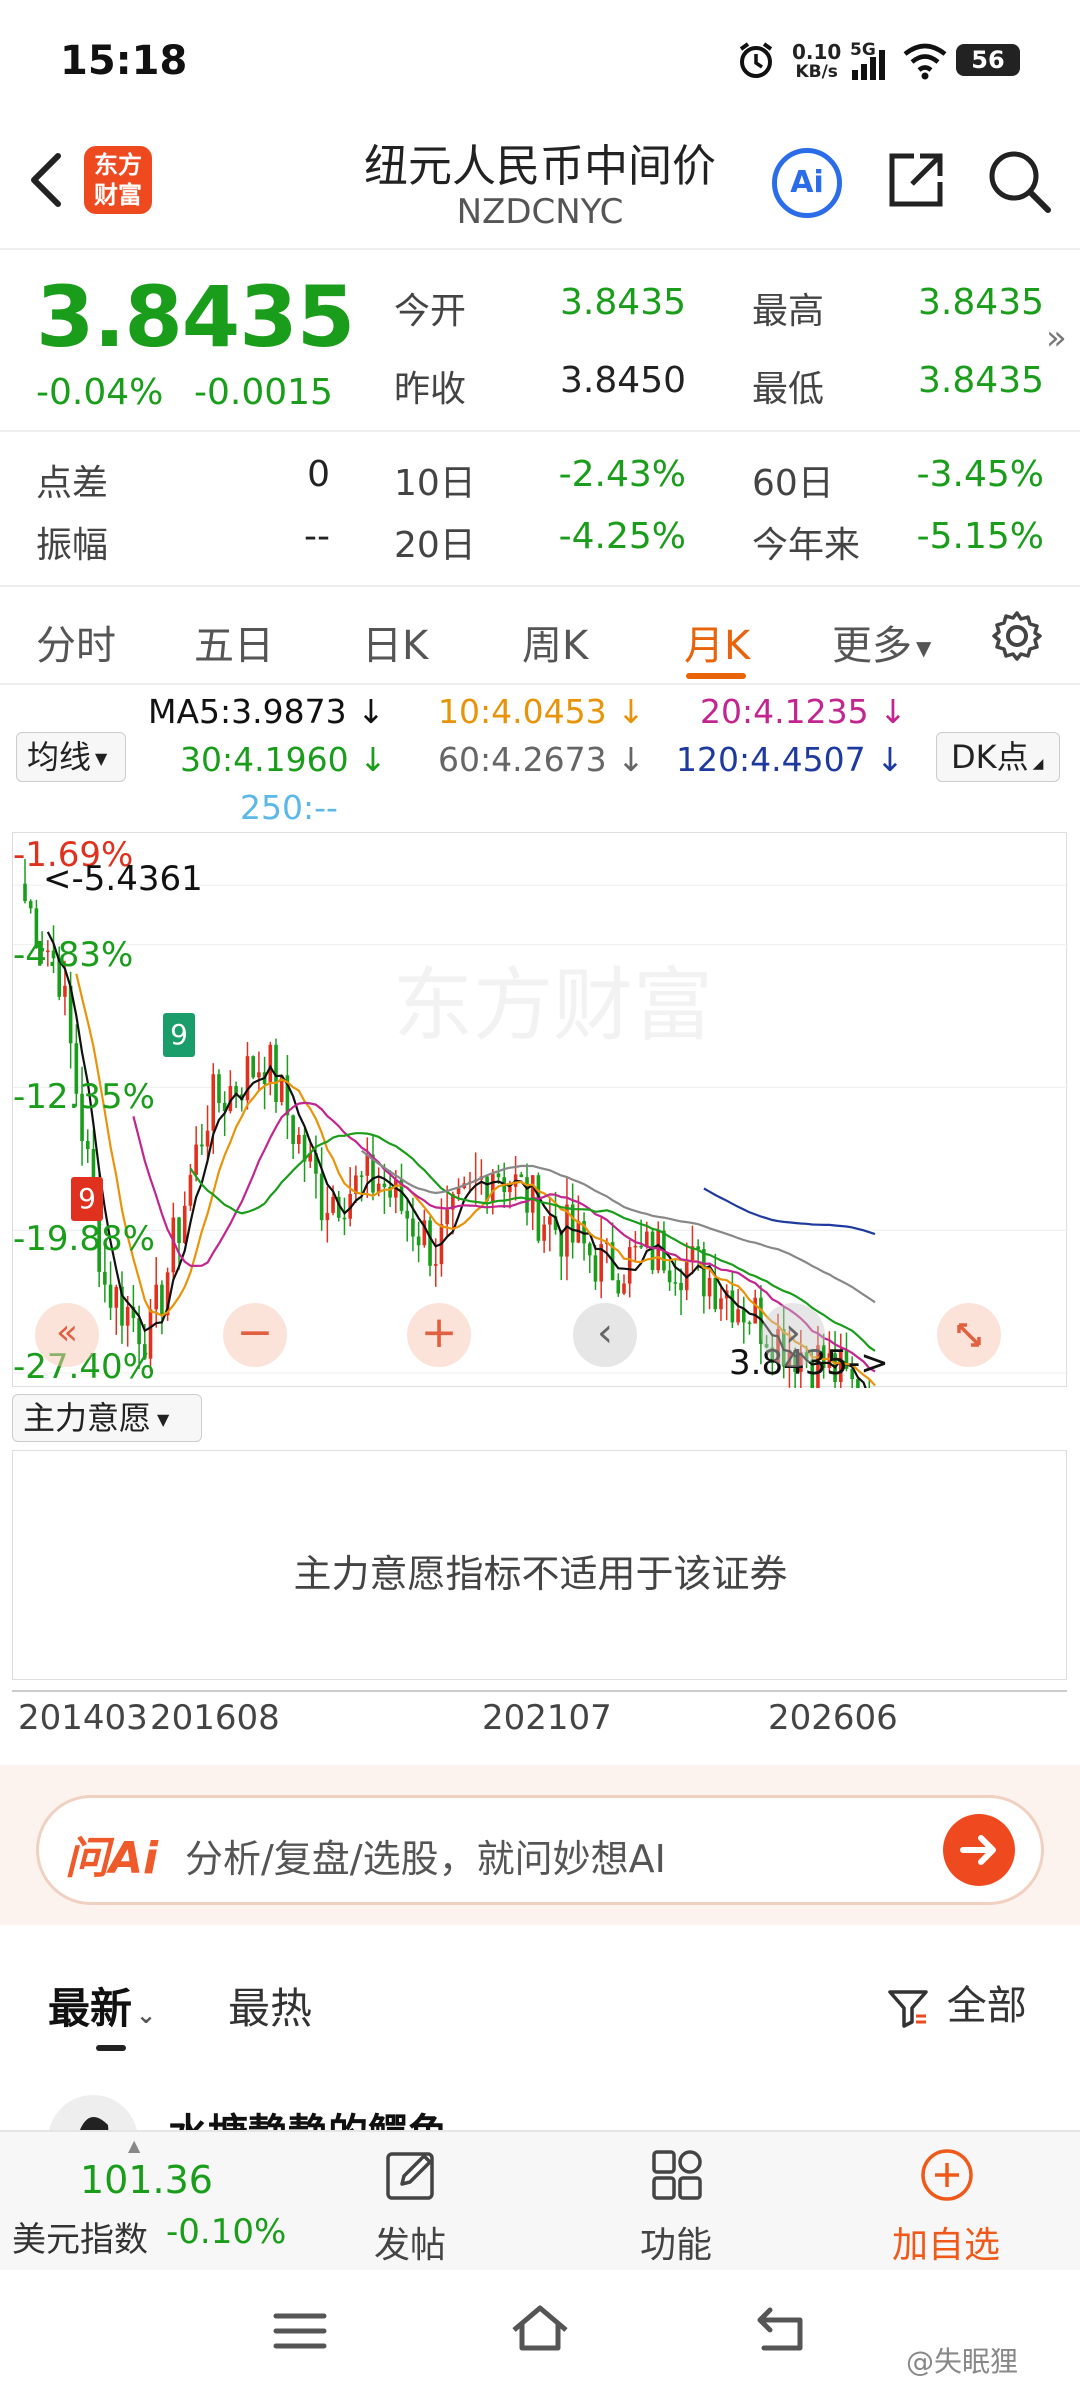  I want to click on active-feed-underline, so click(111, 2048).